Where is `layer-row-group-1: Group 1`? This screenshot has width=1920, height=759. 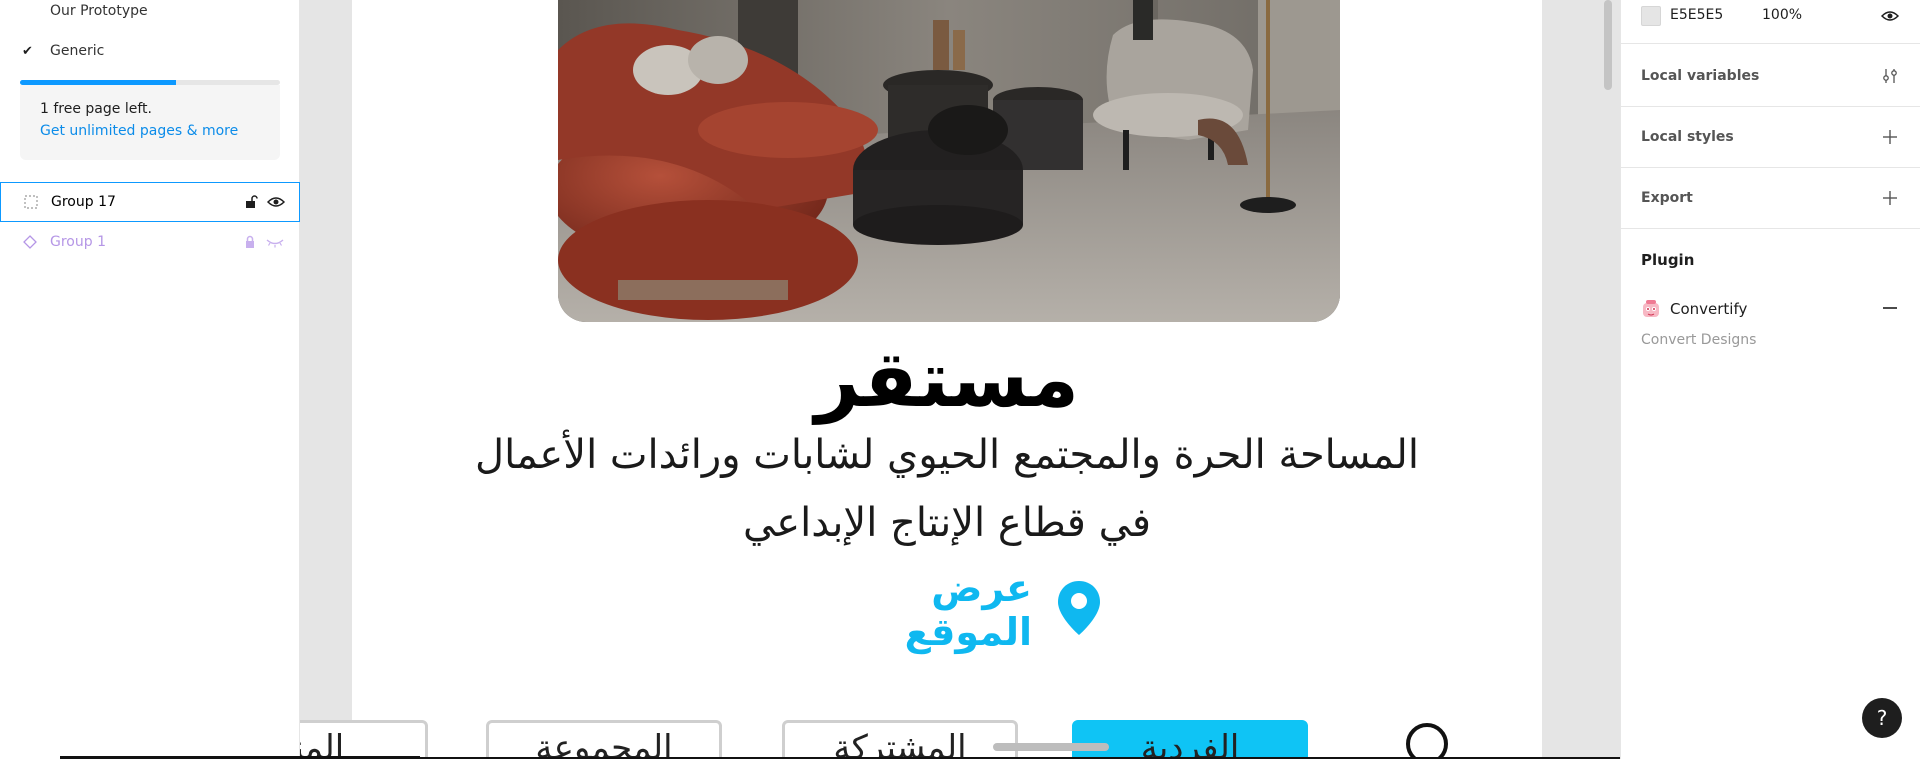 layer-row-group-1: Group 1 is located at coordinates (150, 242).